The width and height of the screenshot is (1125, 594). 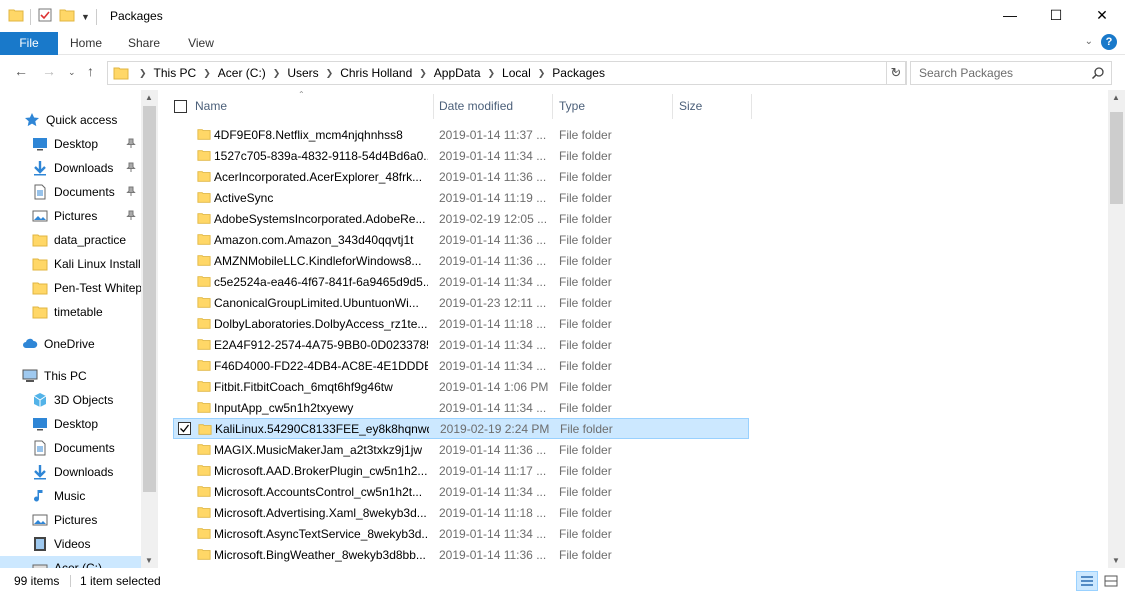 I want to click on breadcrumb-item: This PC, so click(x=175, y=73).